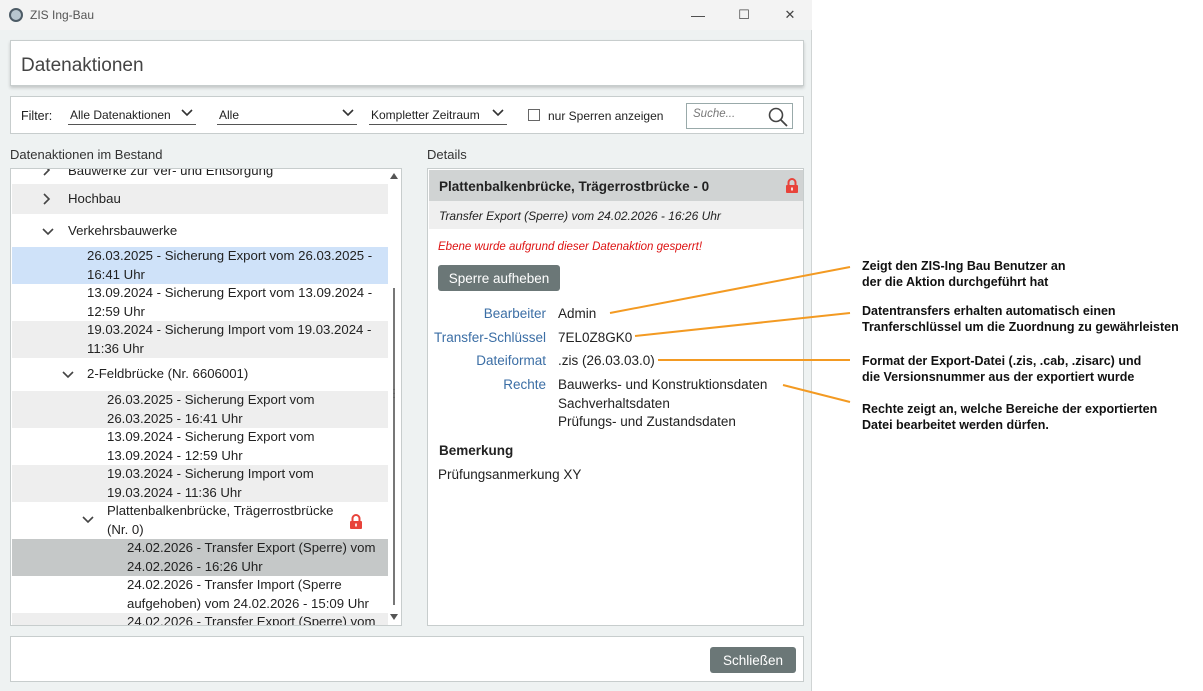  Describe the element at coordinates (248, 603) in the screenshot. I see `tree-row-text: aufgehoben) vom 24.02.2026 - 15:09 Uhr` at that location.